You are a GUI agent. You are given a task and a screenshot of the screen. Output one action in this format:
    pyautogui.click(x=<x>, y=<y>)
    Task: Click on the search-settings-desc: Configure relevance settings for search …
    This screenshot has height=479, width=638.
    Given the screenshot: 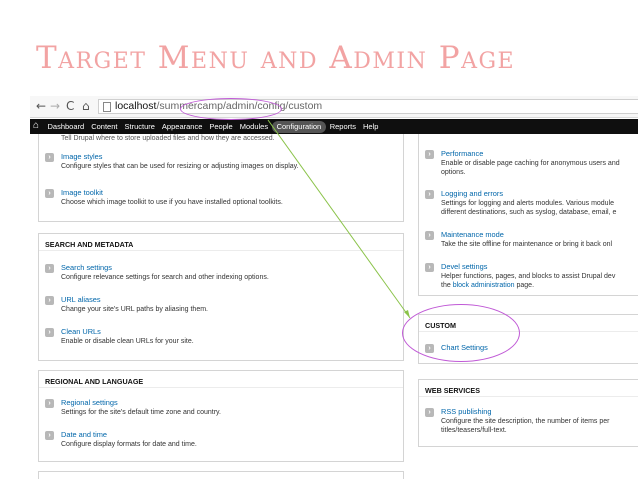 What is the action you would take?
    pyautogui.click(x=165, y=277)
    